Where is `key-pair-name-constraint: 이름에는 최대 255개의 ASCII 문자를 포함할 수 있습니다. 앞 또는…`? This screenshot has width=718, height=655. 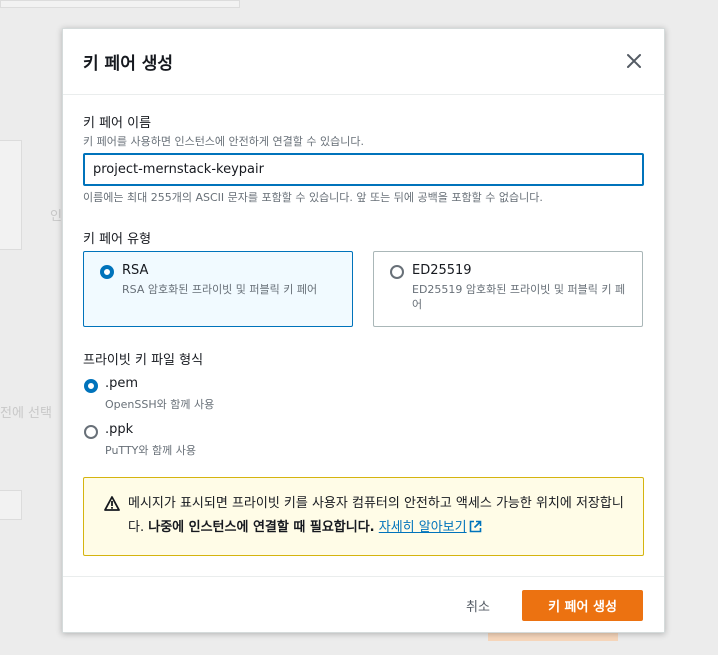
key-pair-name-constraint: 이름에는 최대 255개의 ASCII 문자를 포함할 수 있습니다. 앞 또는… is located at coordinates (313, 197).